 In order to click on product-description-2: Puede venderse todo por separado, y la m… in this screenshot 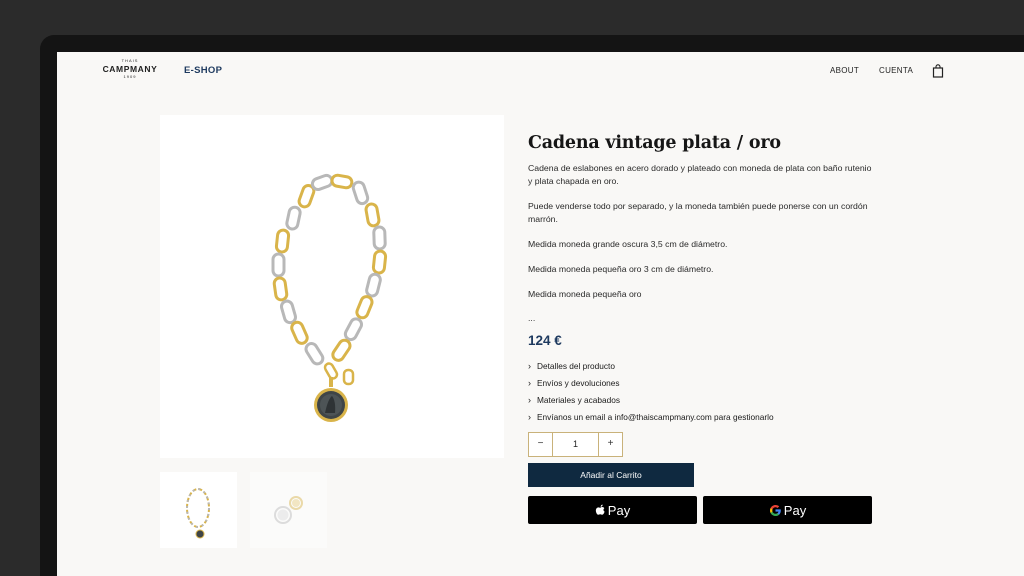, I will do `click(698, 212)`.